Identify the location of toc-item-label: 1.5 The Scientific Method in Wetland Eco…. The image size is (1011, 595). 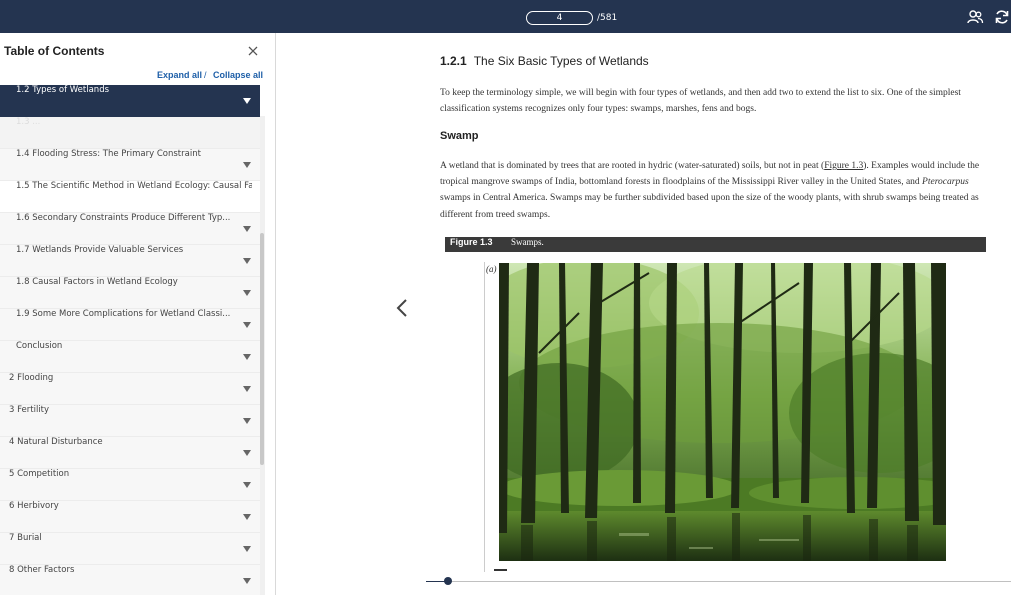
(134, 186).